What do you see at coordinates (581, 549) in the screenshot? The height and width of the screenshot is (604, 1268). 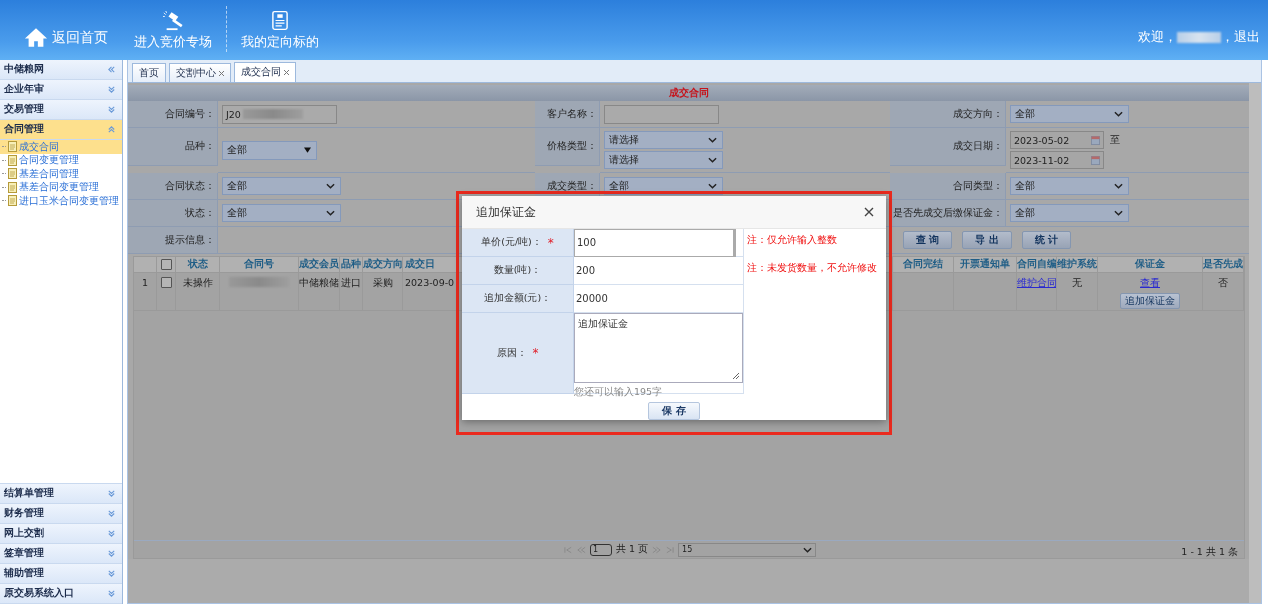 I see `prev-page-icon` at bounding box center [581, 549].